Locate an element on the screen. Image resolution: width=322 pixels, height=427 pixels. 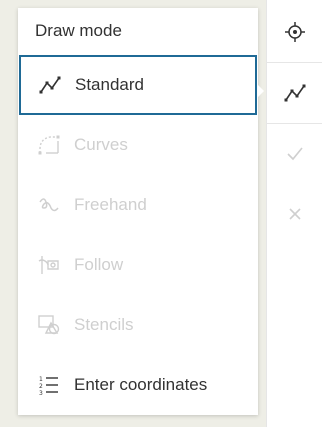
cancel-button is located at coordinates (294, 214).